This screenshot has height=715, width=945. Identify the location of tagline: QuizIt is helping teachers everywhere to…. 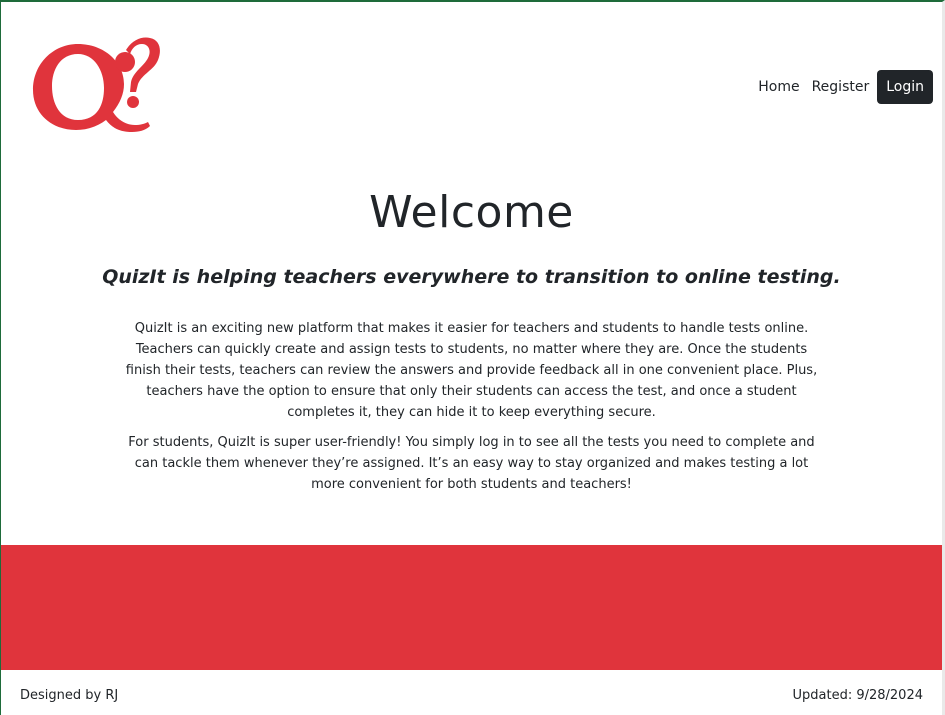
(471, 277).